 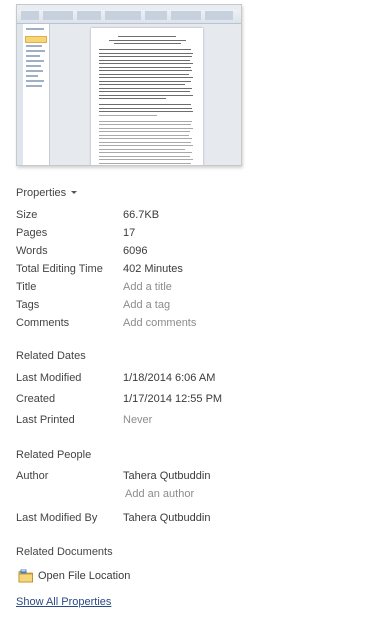 I want to click on pages-value: 17, so click(x=129, y=233).